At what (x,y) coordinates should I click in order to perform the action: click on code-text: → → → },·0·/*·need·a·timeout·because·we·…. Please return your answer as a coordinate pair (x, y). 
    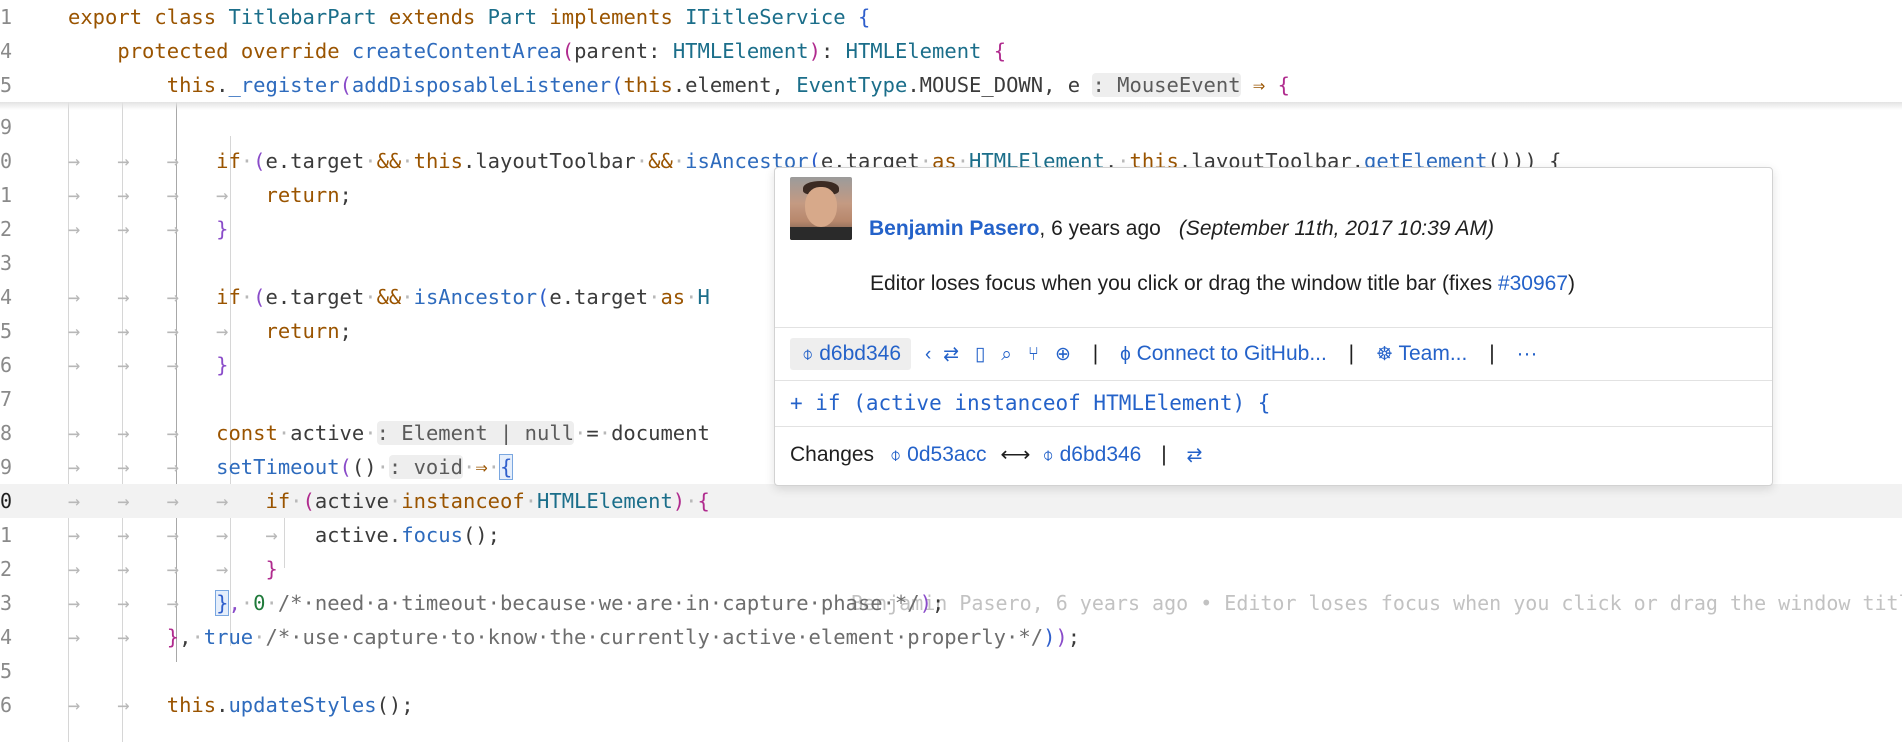
    Looking at the image, I should click on (506, 603).